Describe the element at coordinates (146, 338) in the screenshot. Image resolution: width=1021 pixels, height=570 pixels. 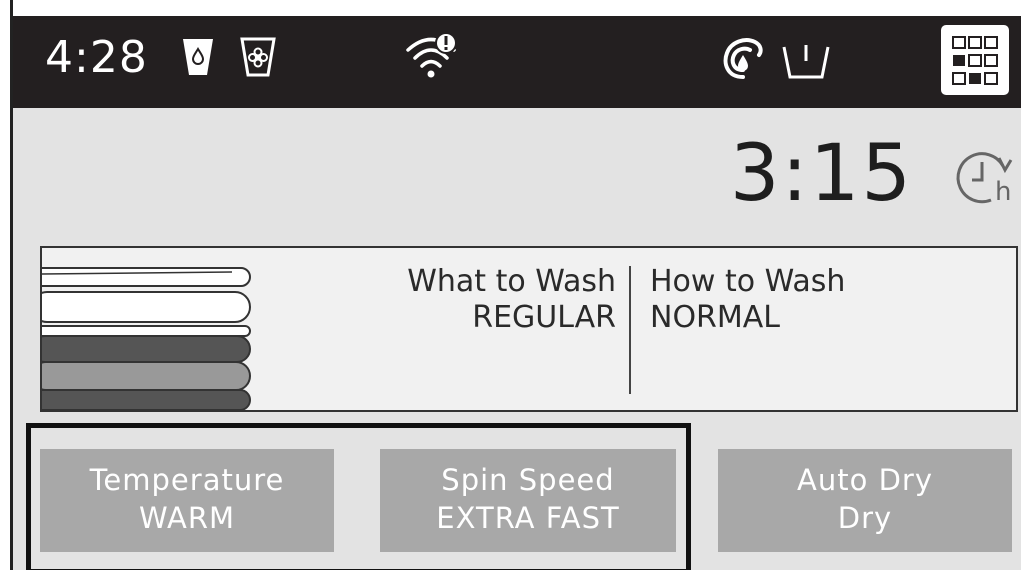
I see `clothes-stack-icon` at that location.